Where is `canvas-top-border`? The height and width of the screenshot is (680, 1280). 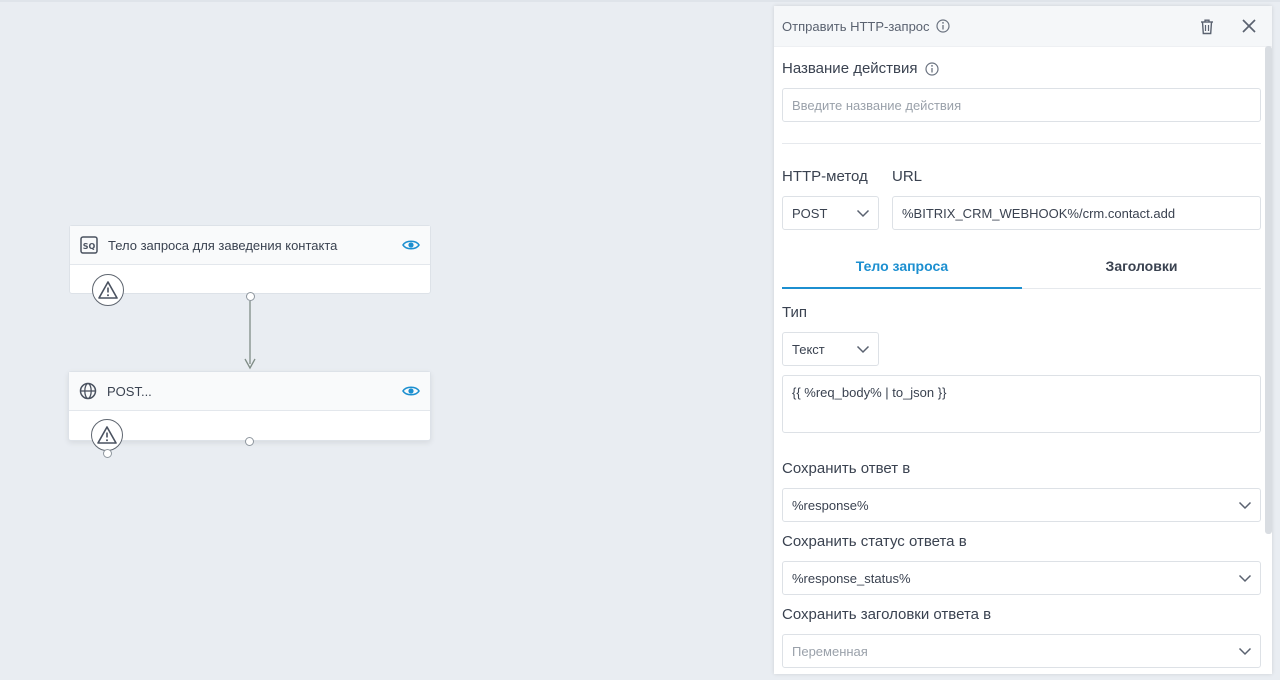
canvas-top-border is located at coordinates (640, 1).